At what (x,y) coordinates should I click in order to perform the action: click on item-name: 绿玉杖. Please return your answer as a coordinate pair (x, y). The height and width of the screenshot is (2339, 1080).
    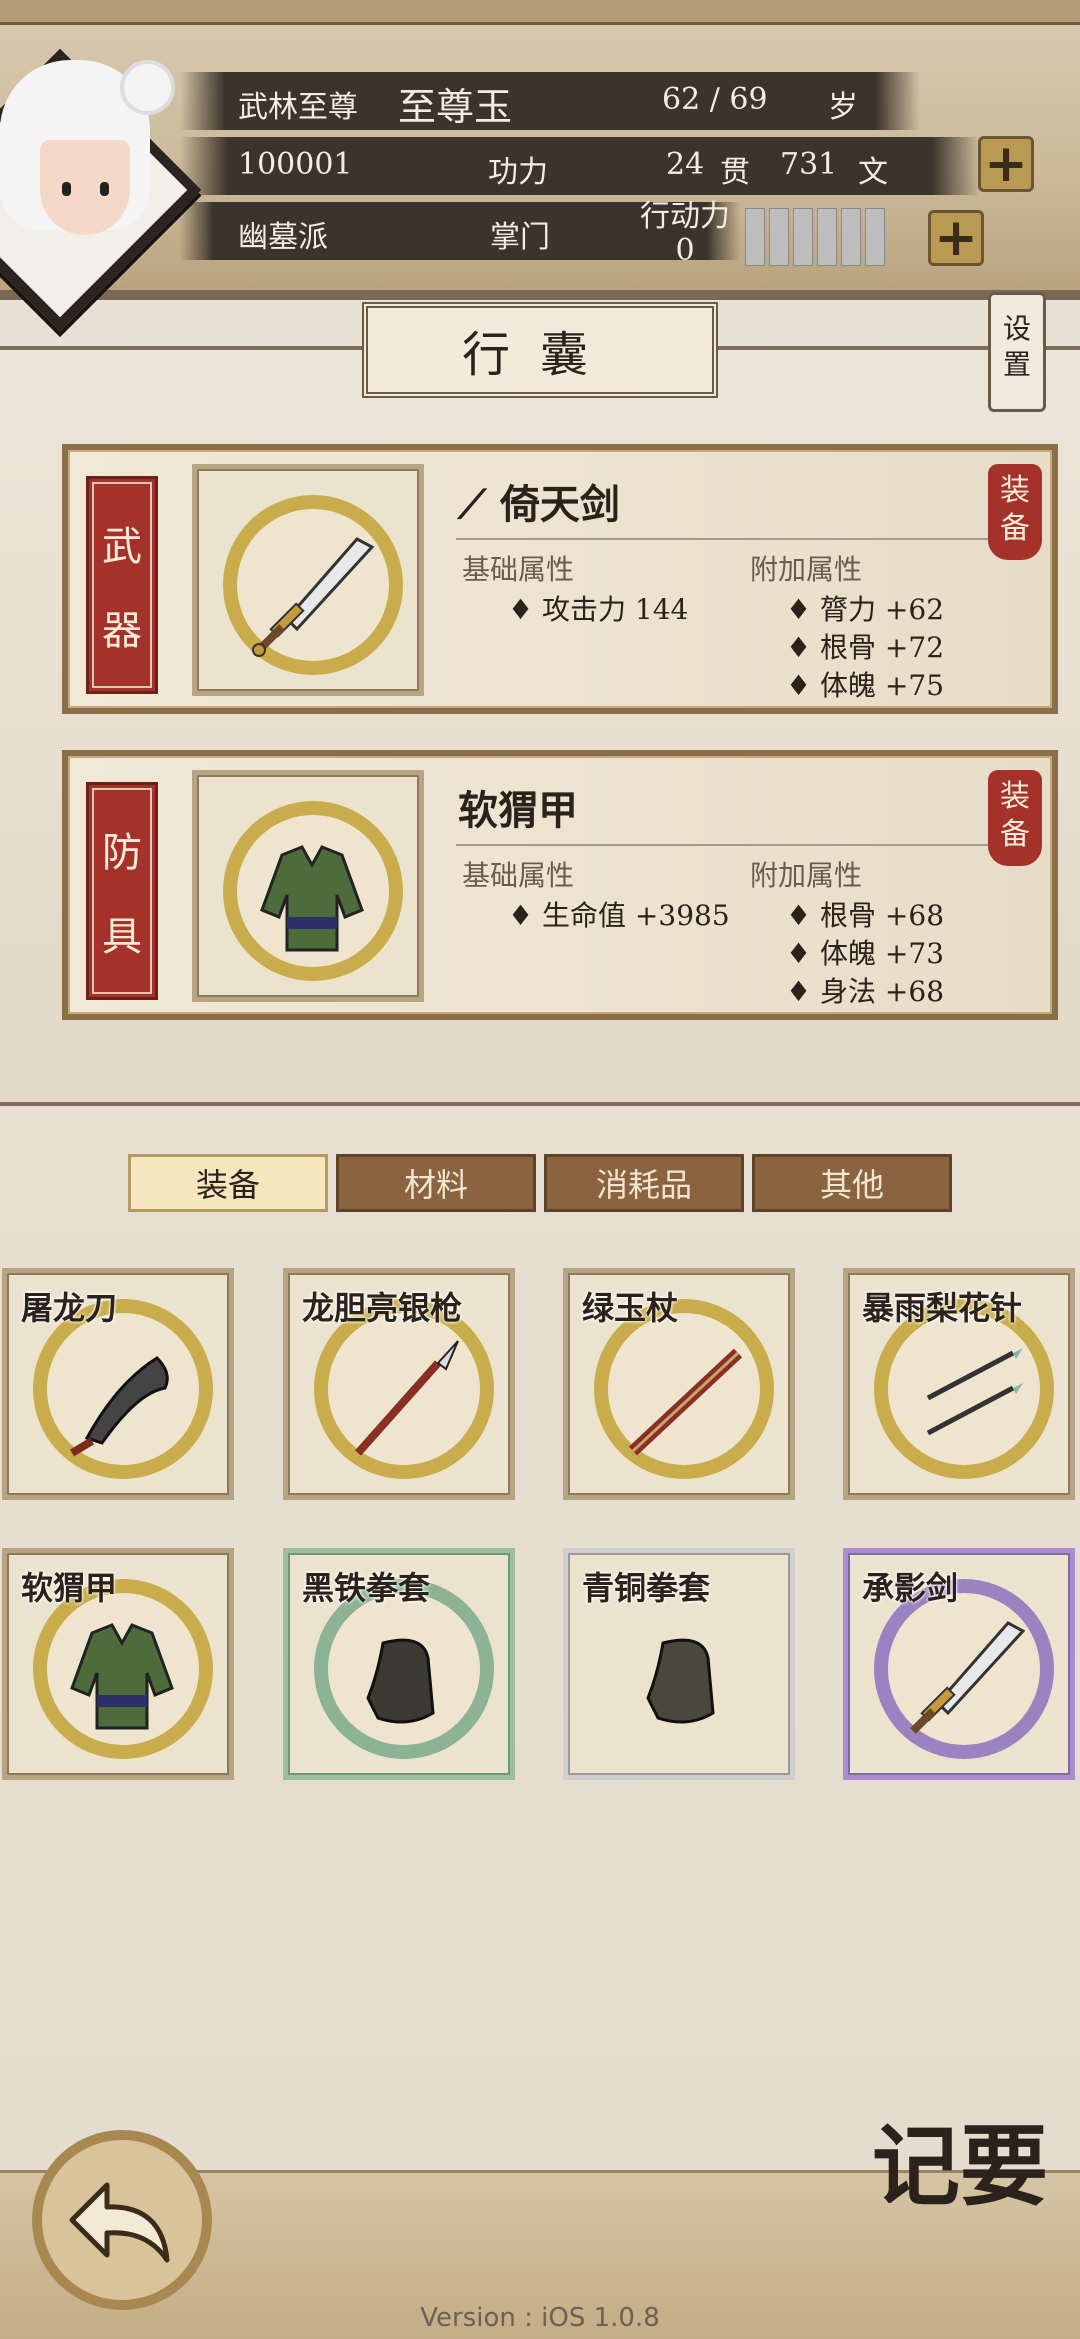
    Looking at the image, I should click on (630, 1308).